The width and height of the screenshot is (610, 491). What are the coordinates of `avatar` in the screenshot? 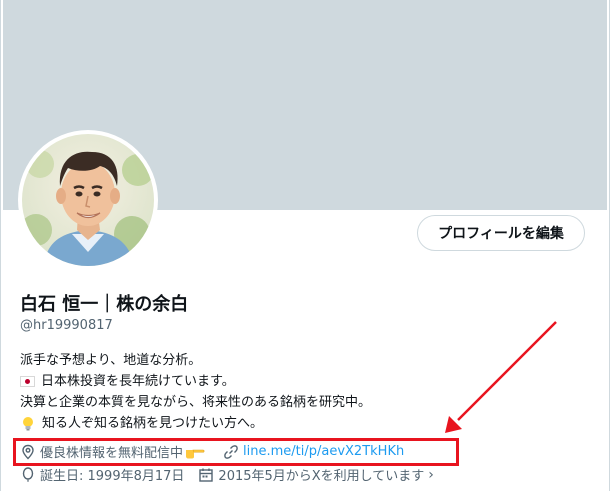 It's located at (88, 200).